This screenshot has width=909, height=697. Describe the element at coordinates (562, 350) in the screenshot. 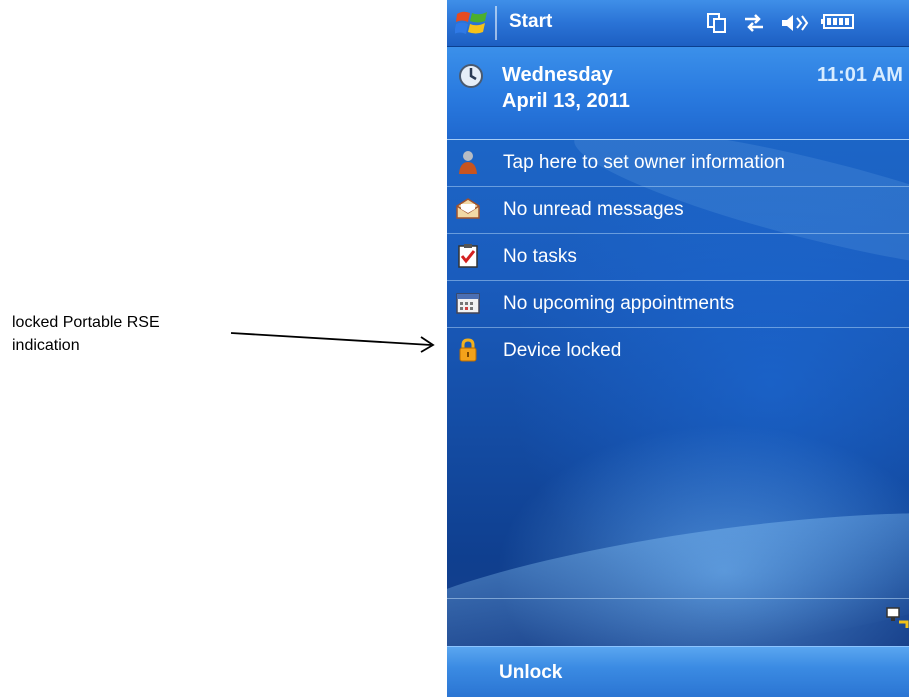

I see `list-item-label: Device locked` at that location.